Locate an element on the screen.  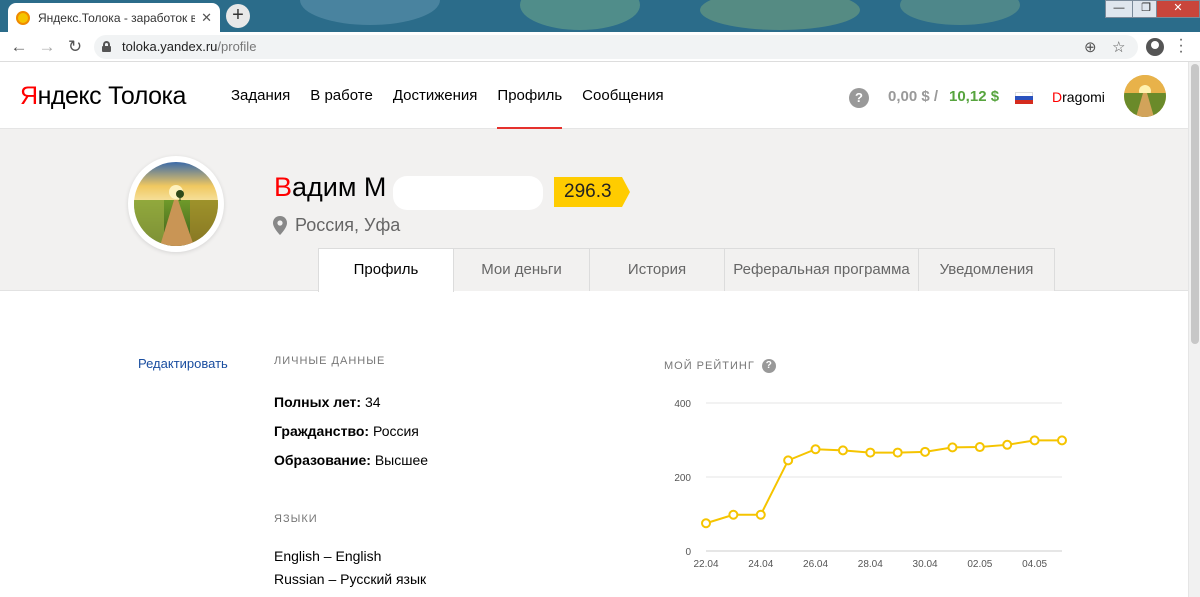
profile-location: Россия, Уфа is located at coordinates (336, 225).